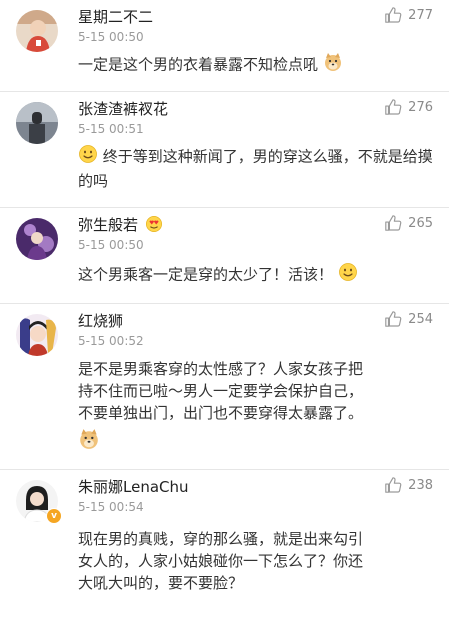  What do you see at coordinates (420, 223) in the screenshot?
I see `like-count: 265` at bounding box center [420, 223].